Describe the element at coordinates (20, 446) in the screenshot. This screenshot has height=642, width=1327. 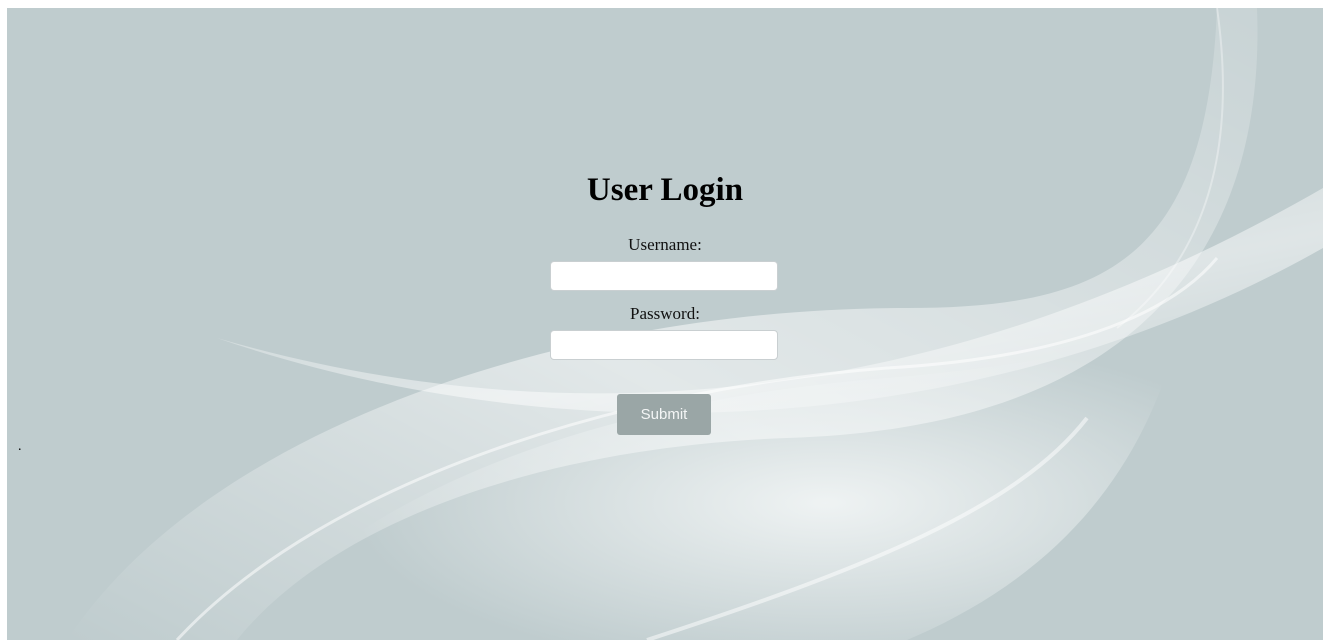
I see `stray-text: .` at that location.